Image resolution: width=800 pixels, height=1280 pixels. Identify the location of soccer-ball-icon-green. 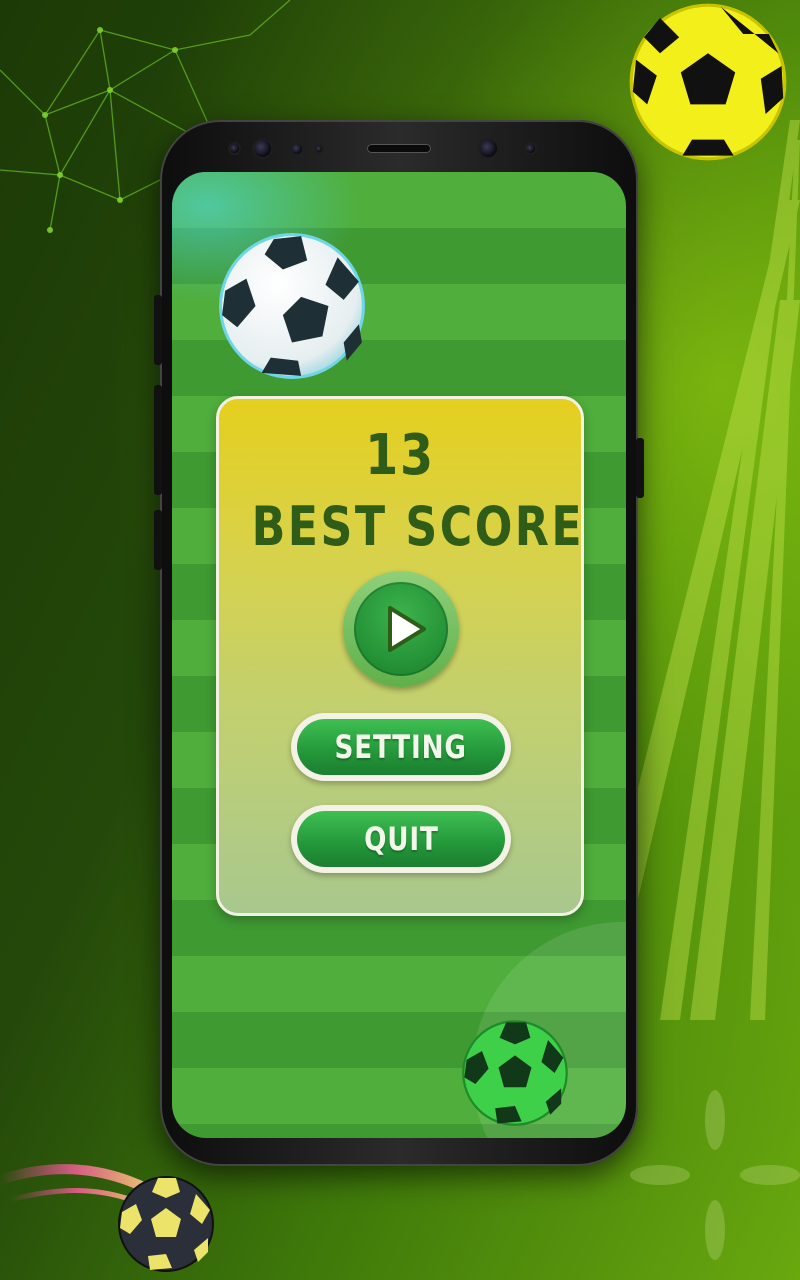
(515, 1073).